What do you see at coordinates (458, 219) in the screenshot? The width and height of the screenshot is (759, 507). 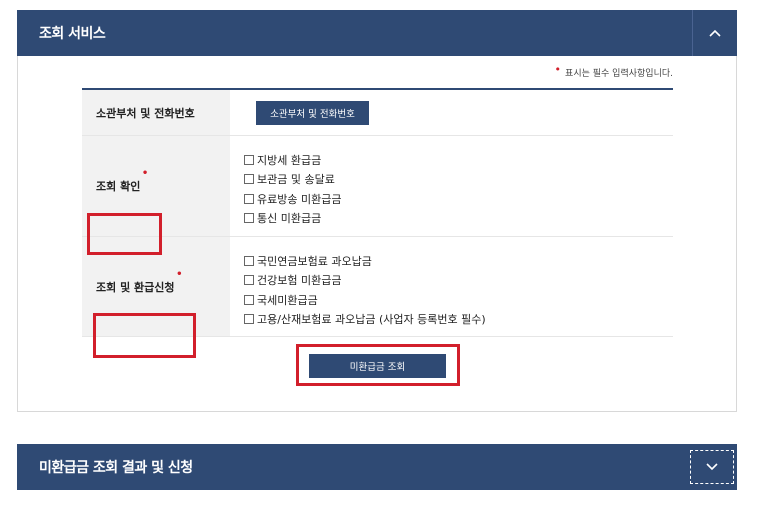 I see `checkbox-telecom: 통신 미환급금` at bounding box center [458, 219].